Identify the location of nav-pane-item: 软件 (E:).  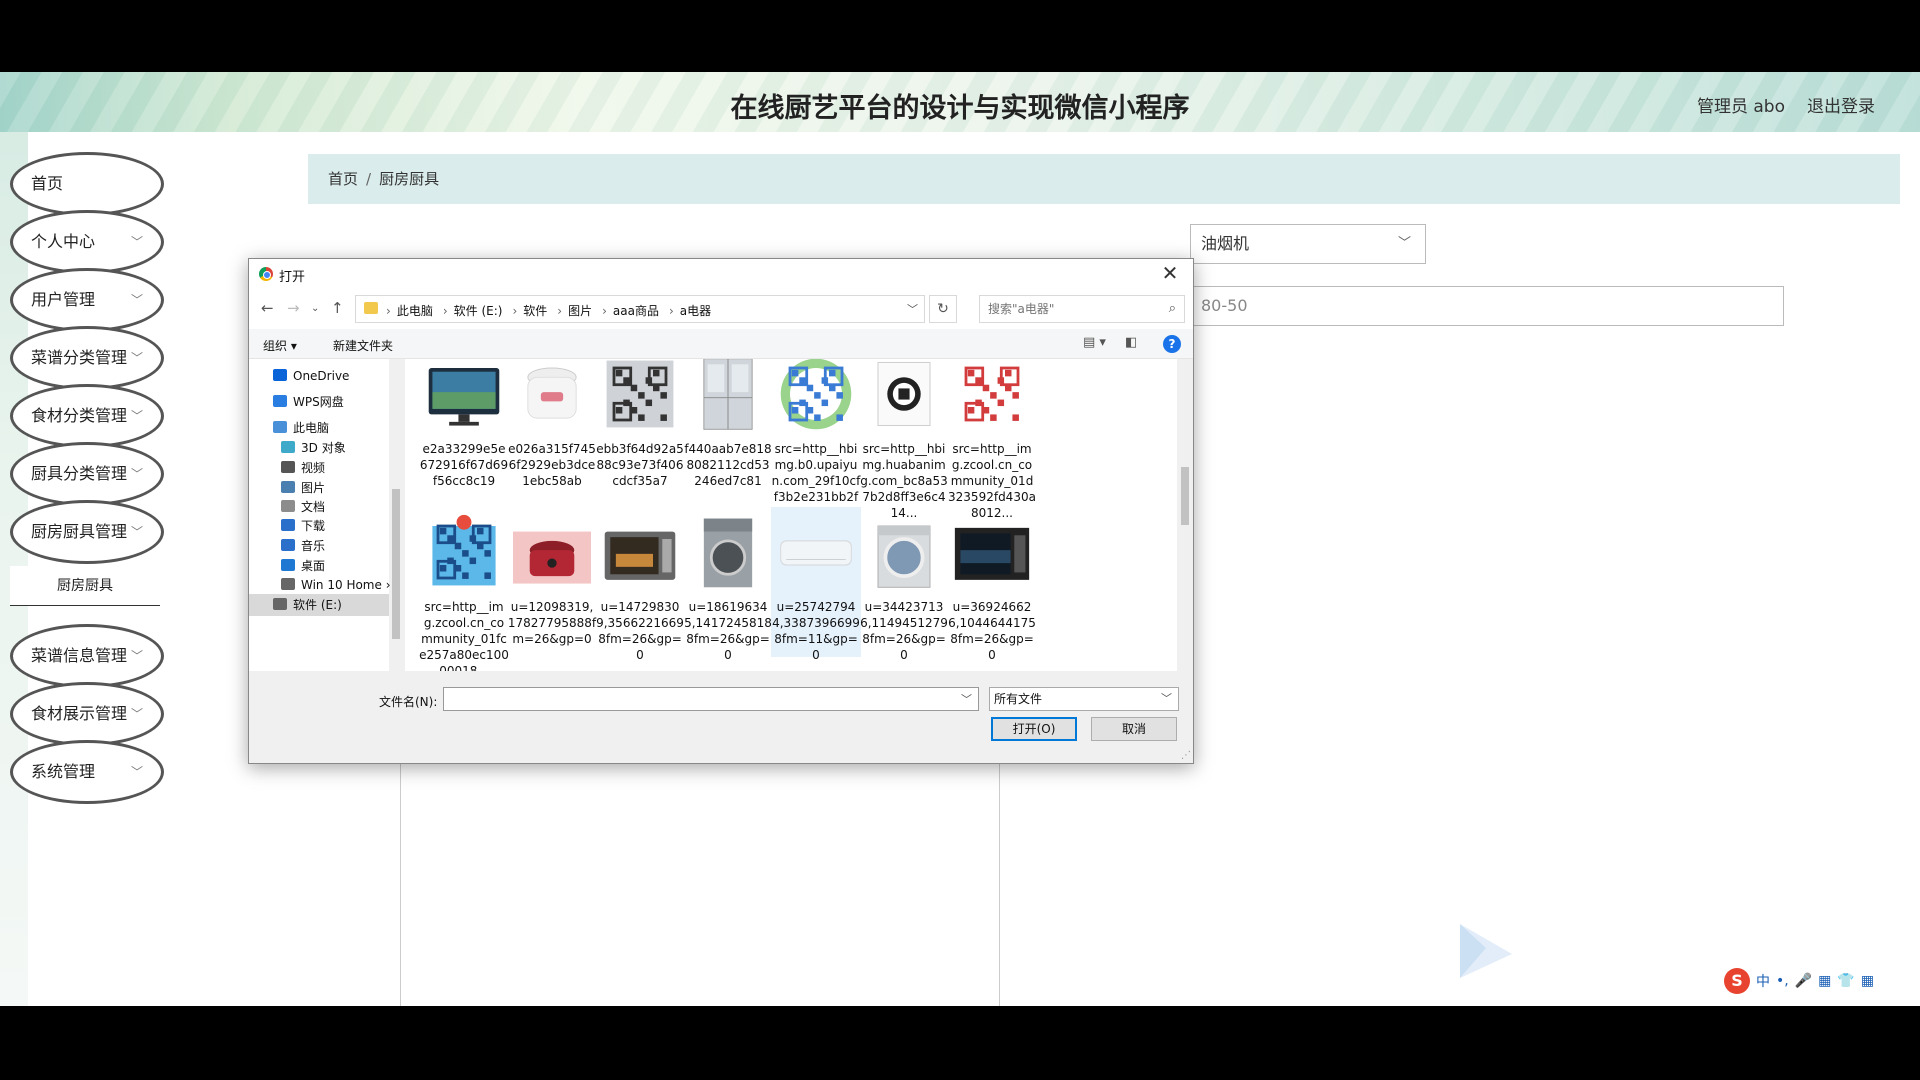
(319, 605).